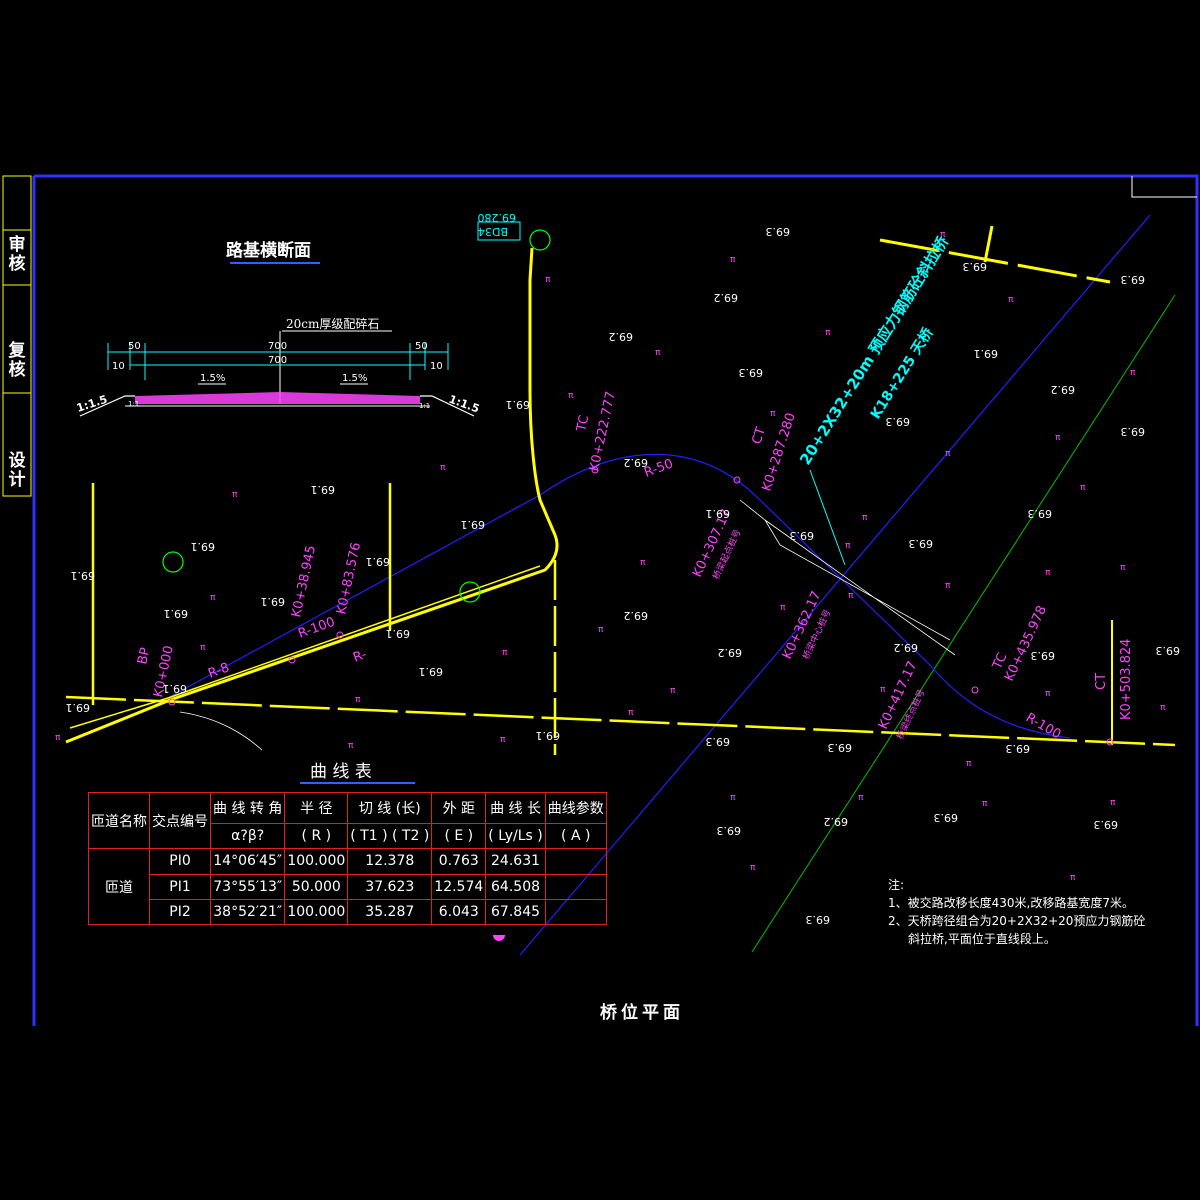  I want to click on bench-elev: 69.280, so click(497, 217).